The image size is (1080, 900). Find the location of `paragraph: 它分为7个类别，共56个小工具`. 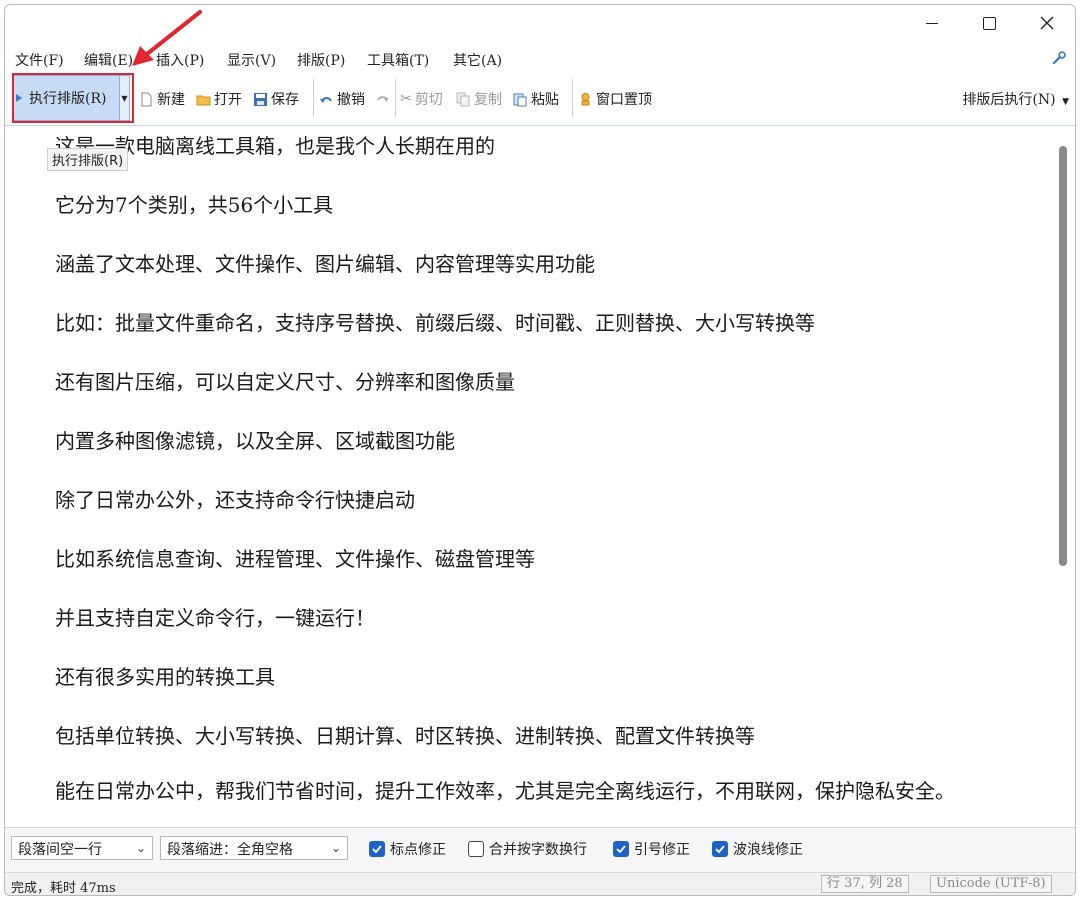

paragraph: 它分为7个类别，共56个小工具 is located at coordinates (194, 205).